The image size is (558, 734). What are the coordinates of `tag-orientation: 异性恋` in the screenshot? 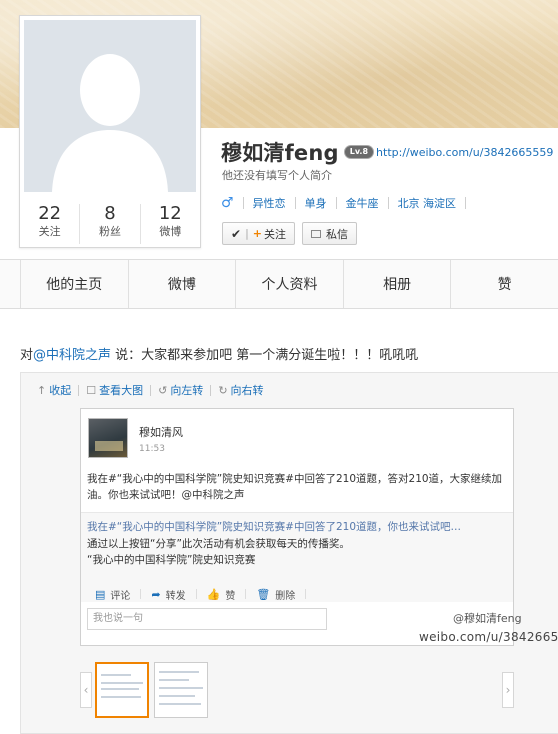 It's located at (269, 203).